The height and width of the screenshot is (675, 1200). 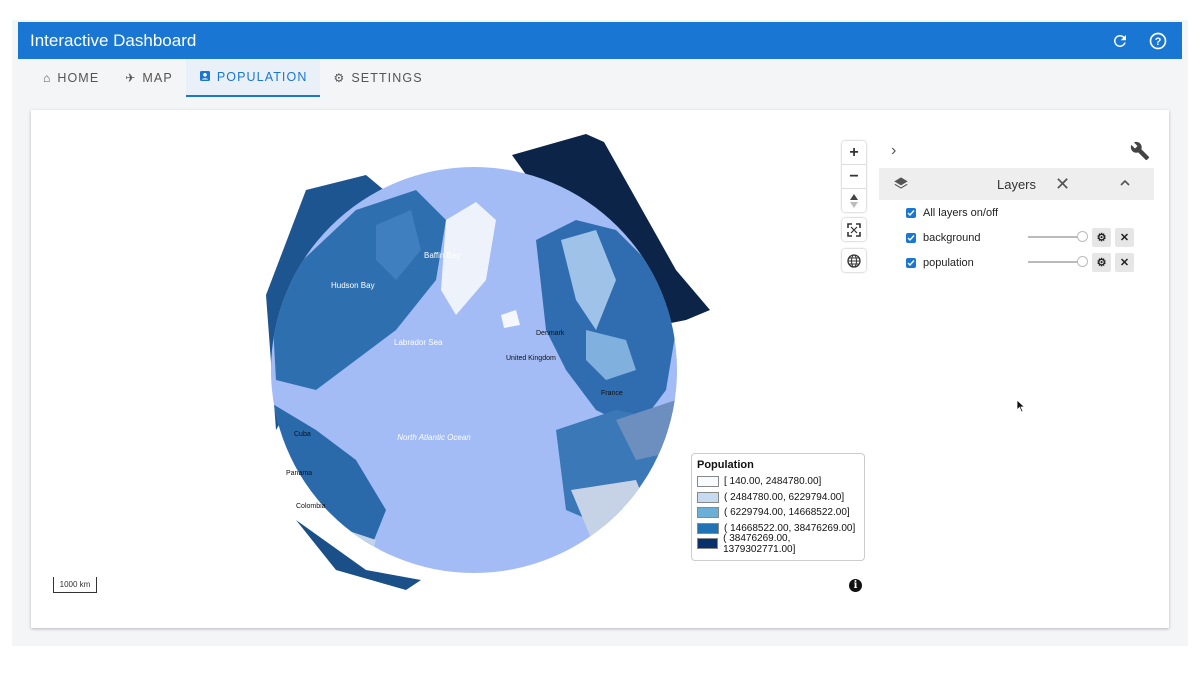 I want to click on app-bar-actions: ?, so click(x=1145, y=41).